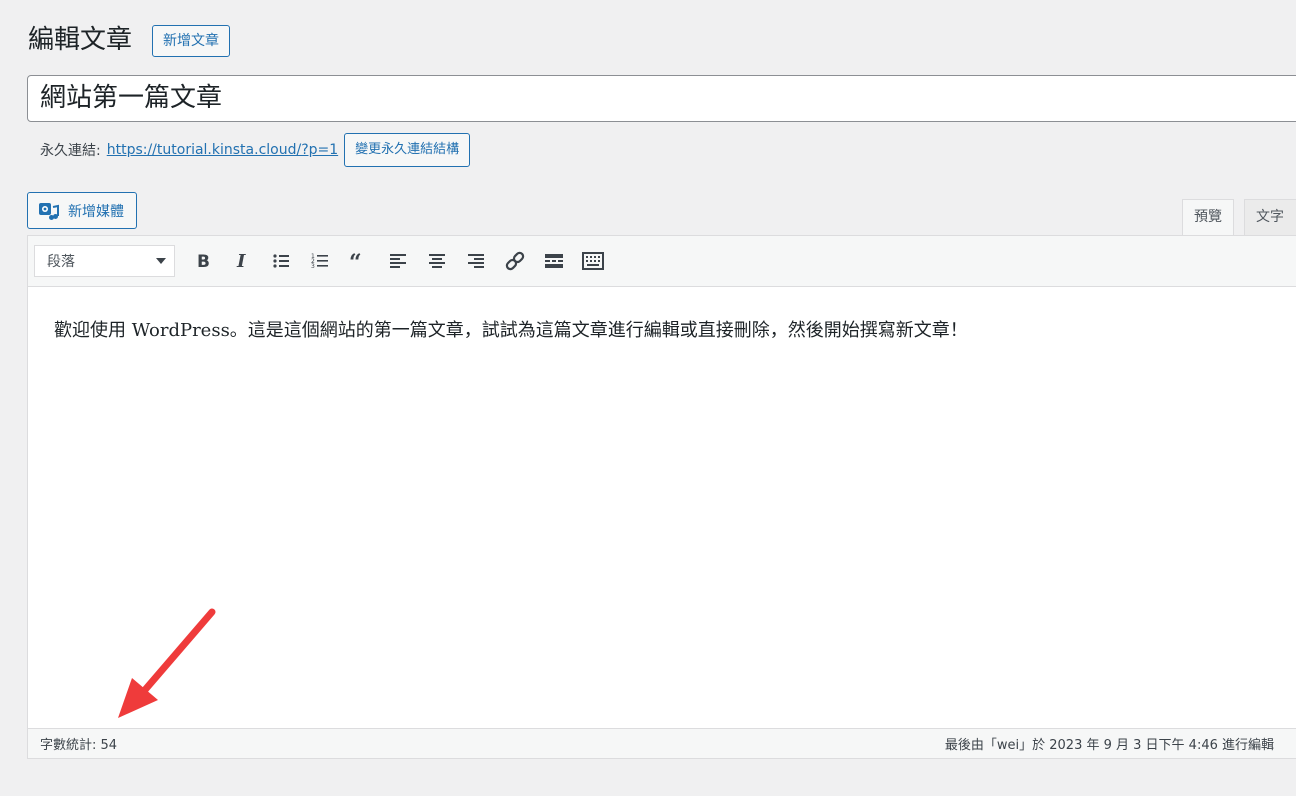  I want to click on bullet-list-button, so click(280, 261).